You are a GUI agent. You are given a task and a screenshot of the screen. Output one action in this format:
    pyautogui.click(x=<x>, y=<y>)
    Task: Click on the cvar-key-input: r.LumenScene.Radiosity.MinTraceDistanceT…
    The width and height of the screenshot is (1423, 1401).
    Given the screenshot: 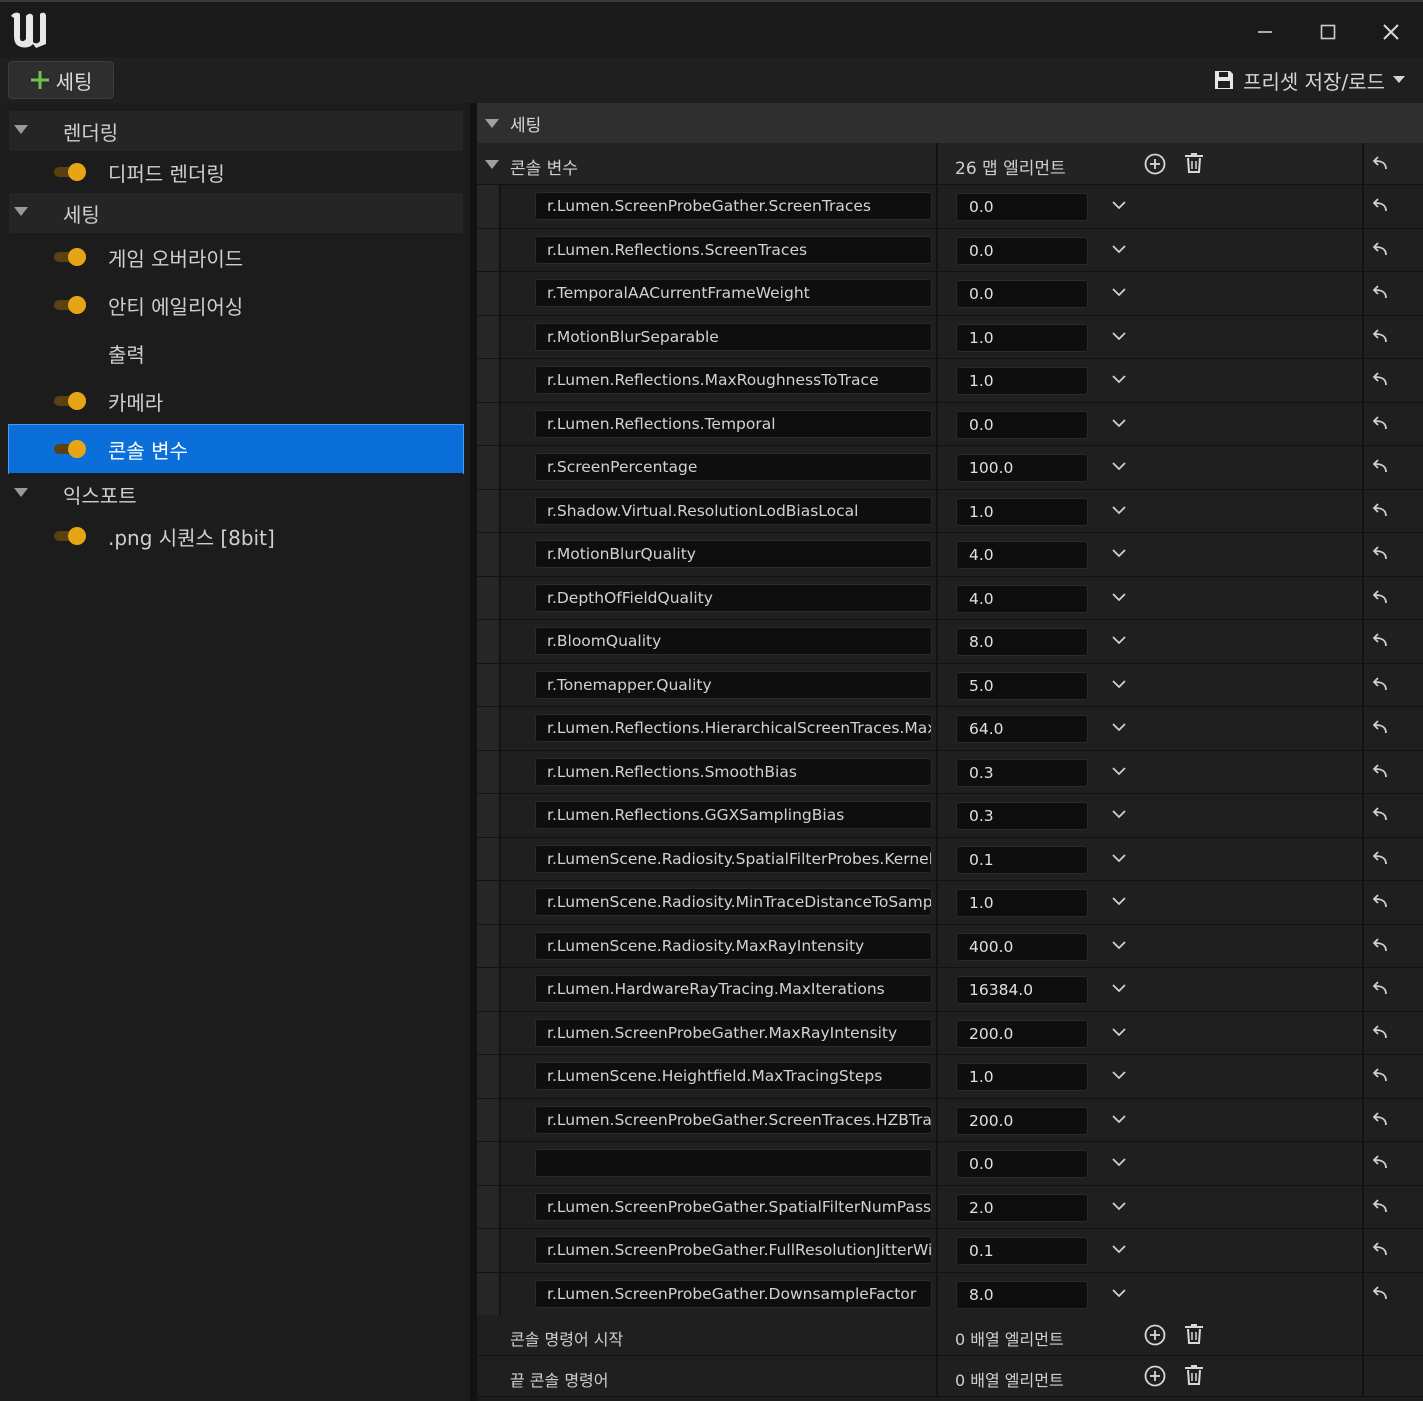 What is the action you would take?
    pyautogui.click(x=733, y=902)
    